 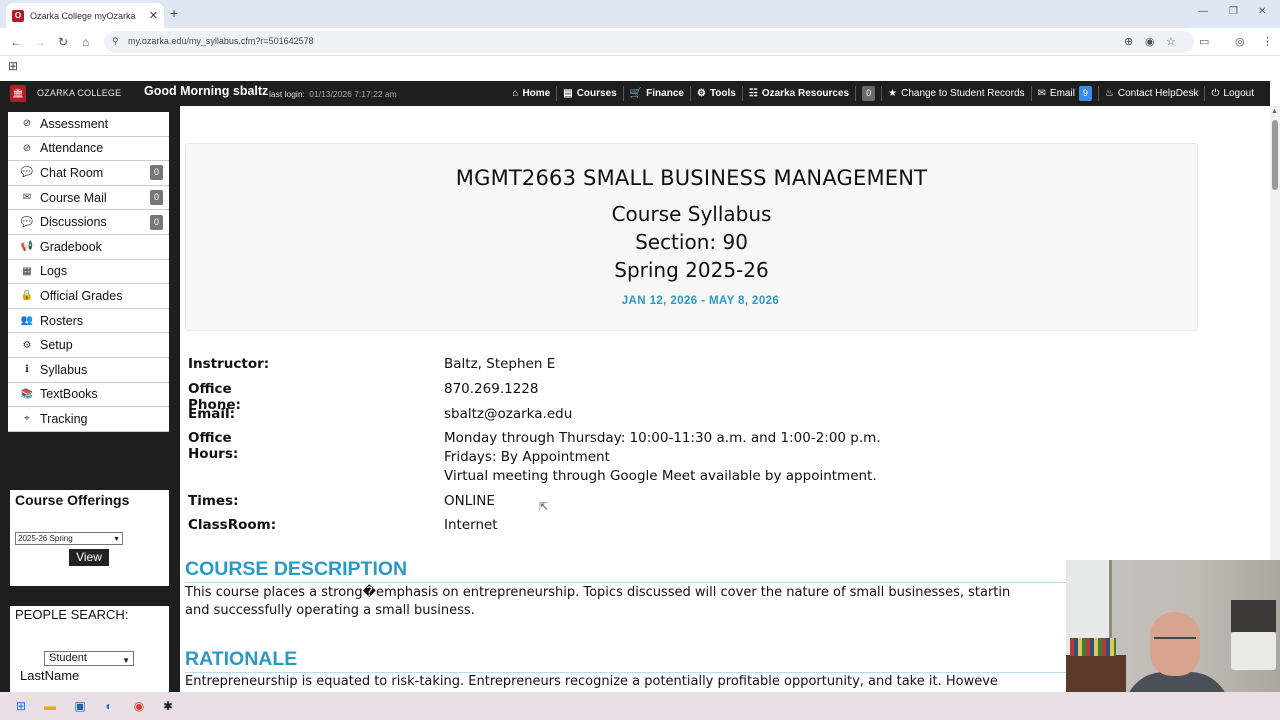 I want to click on nav-home: ⌂ Home, so click(x=532, y=93).